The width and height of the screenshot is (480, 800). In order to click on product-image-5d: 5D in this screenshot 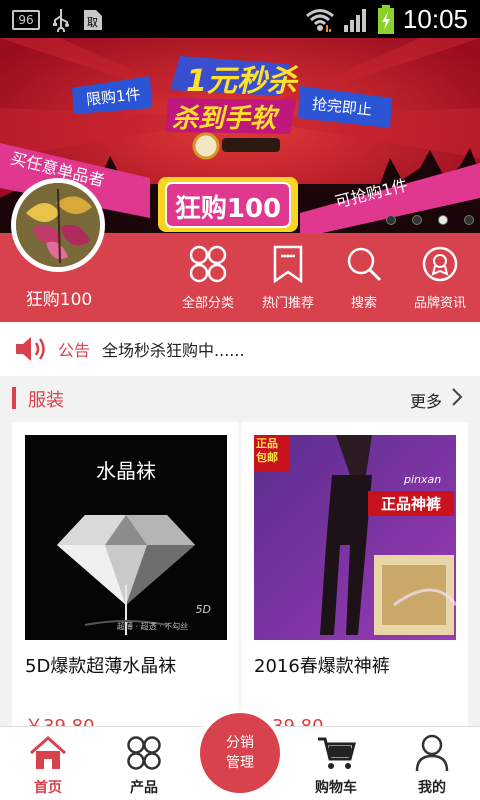, I will do `click(203, 609)`.